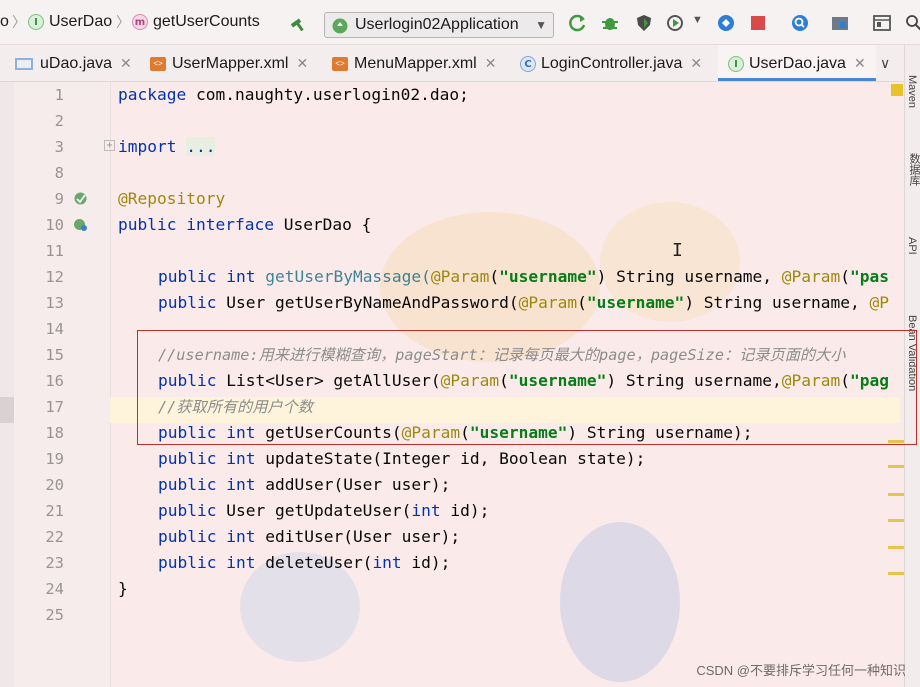 This screenshot has width=920, height=687. Describe the element at coordinates (54, 303) in the screenshot. I see `line-number: 13` at that location.